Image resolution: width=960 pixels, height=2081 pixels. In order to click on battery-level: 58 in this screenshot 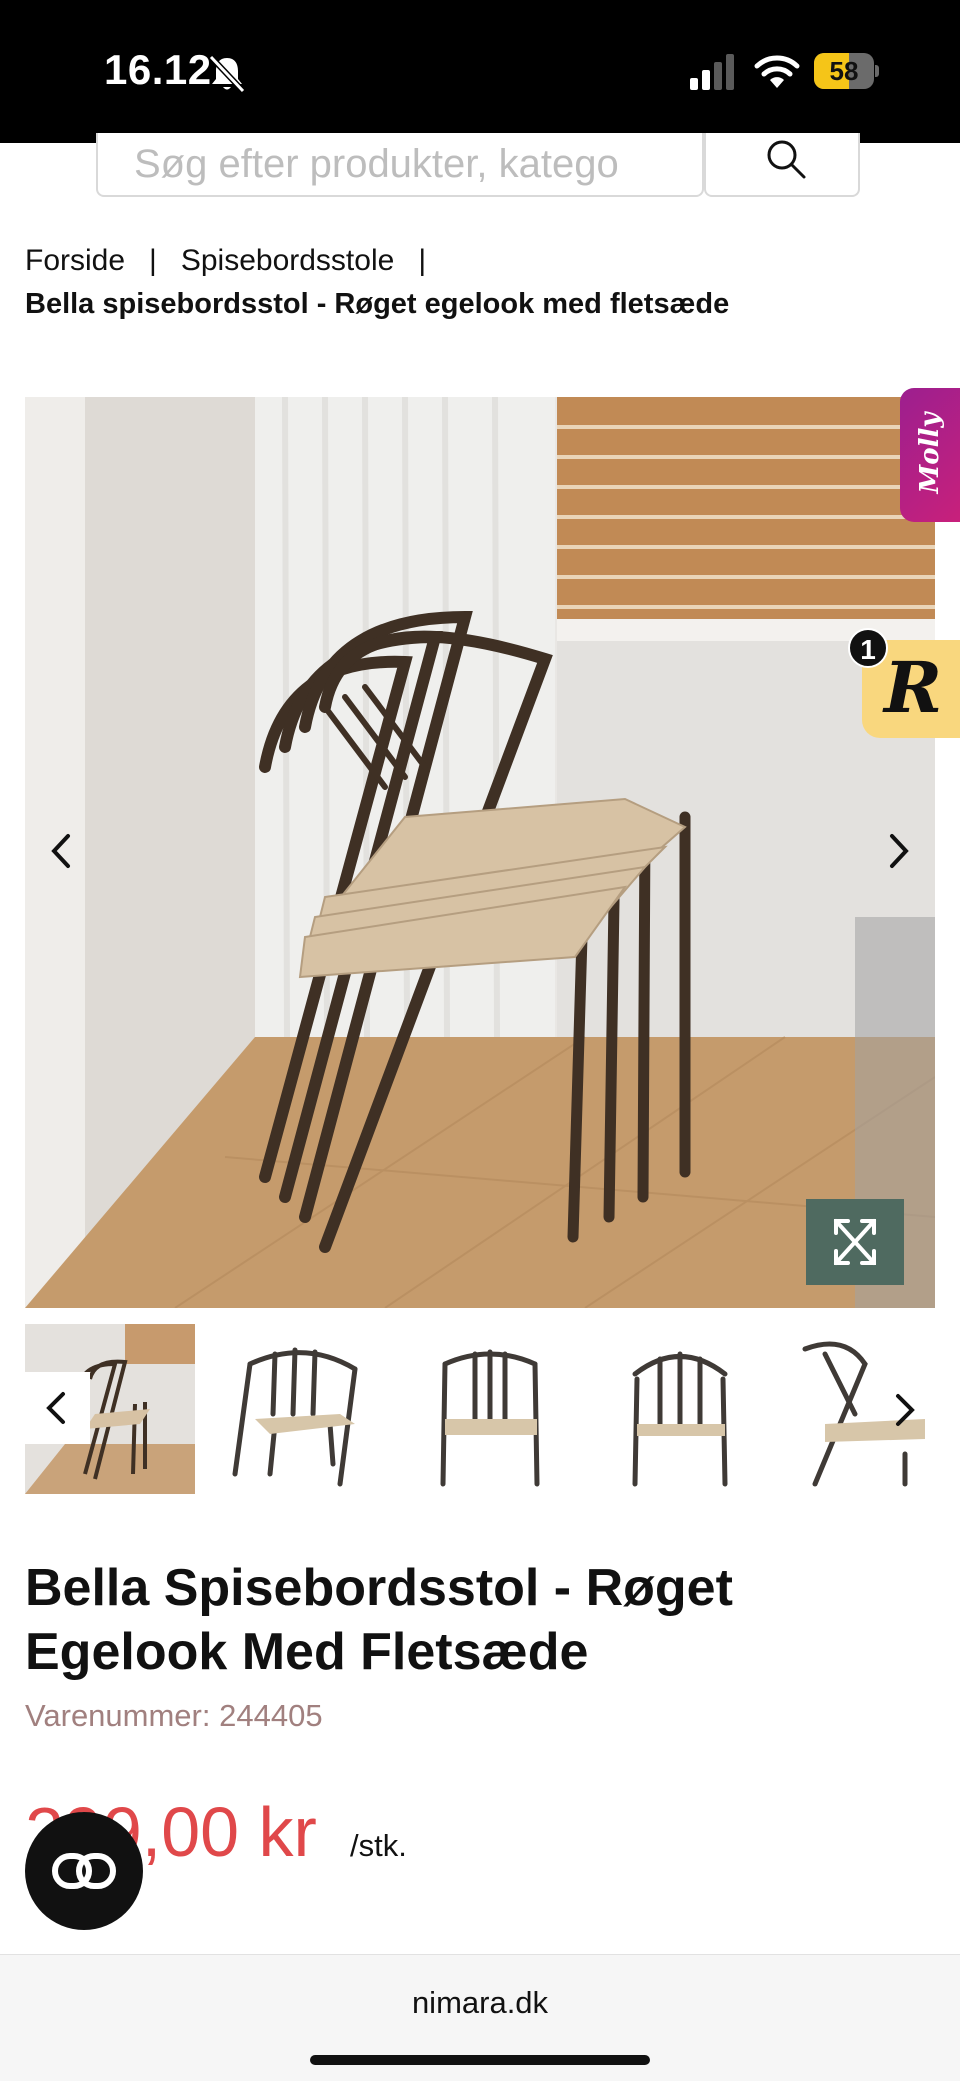, I will do `click(844, 71)`.